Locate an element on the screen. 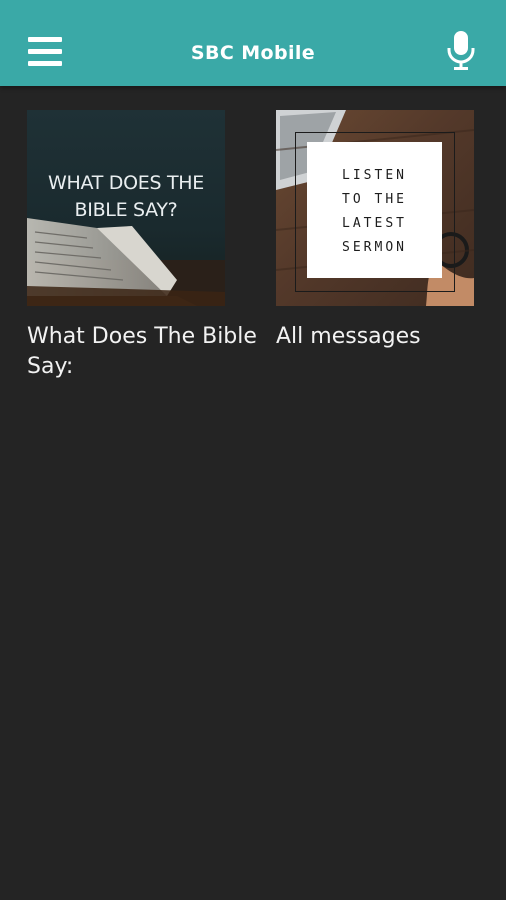 The image size is (506, 900). sermon-image-text: LISTEN TO THE LATEST SERMON is located at coordinates (374, 212).